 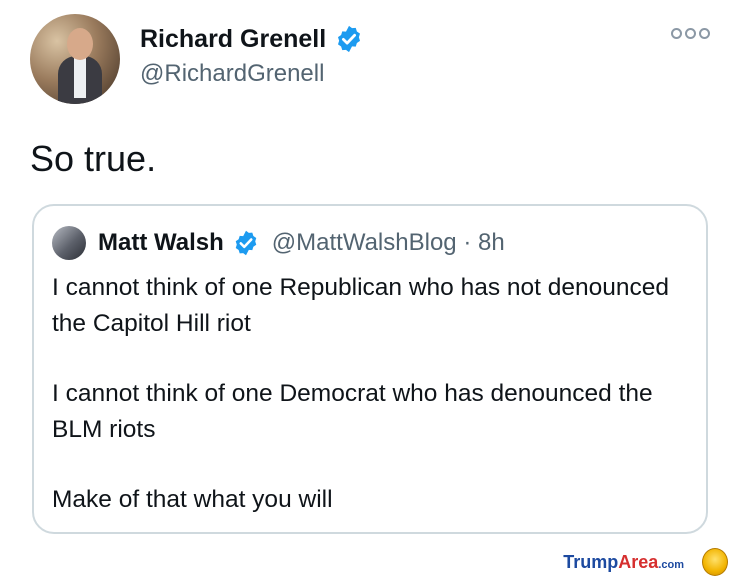 What do you see at coordinates (491, 243) in the screenshot?
I see `quoted-tweet-time: 8h` at bounding box center [491, 243].